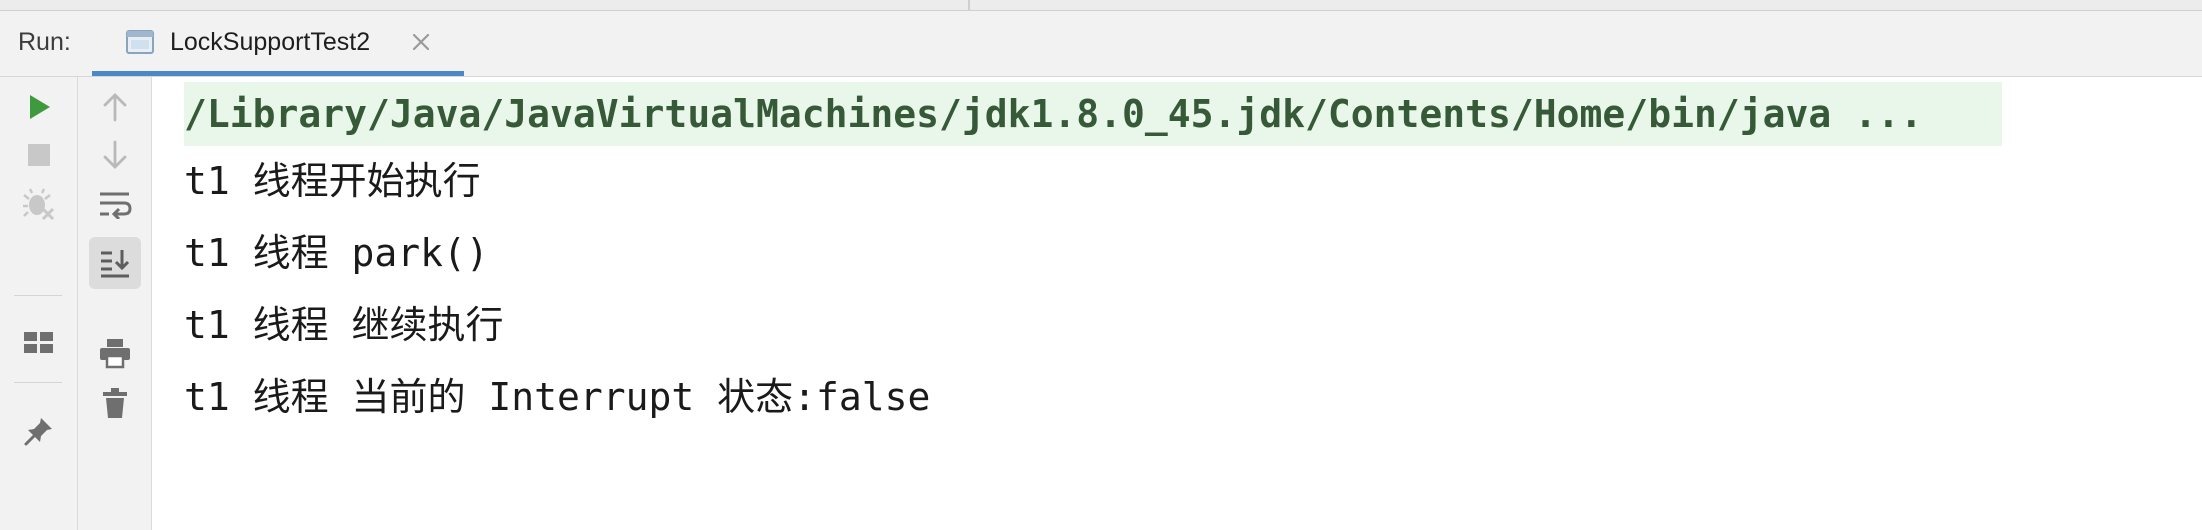 This screenshot has height=530, width=2202. What do you see at coordinates (44, 42) in the screenshot?
I see `run-label: Run:` at bounding box center [44, 42].